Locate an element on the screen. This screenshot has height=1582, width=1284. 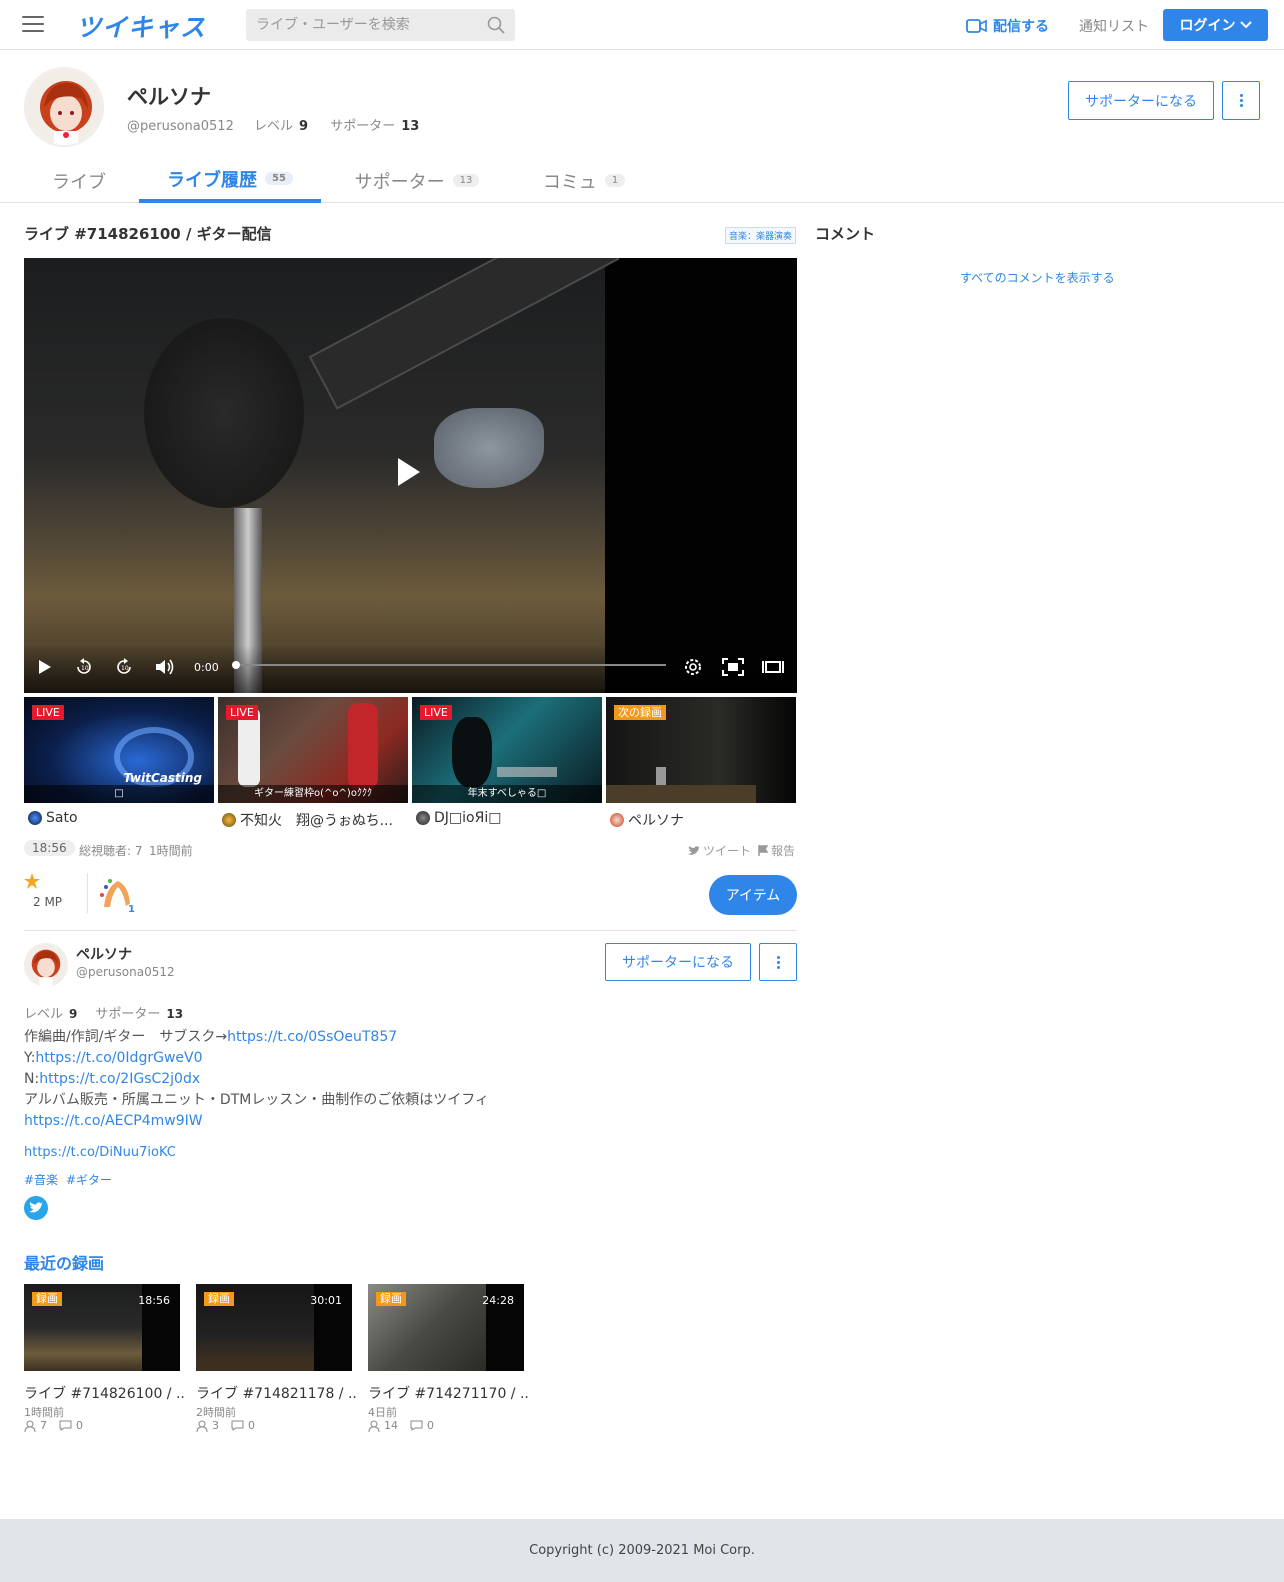
owner-supporter-count: 13 is located at coordinates (175, 1014).